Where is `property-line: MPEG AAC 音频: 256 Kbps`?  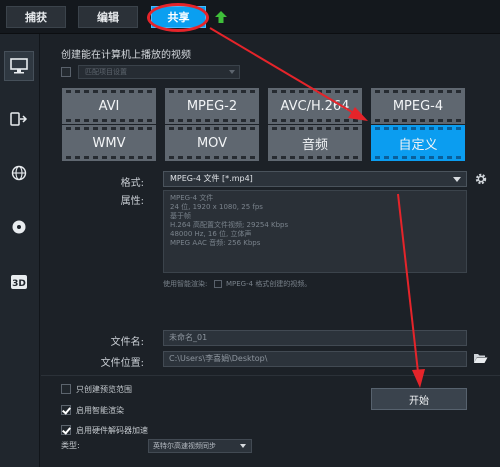
property-line: MPEG AAC 音频: 256 Kbps is located at coordinates (215, 243).